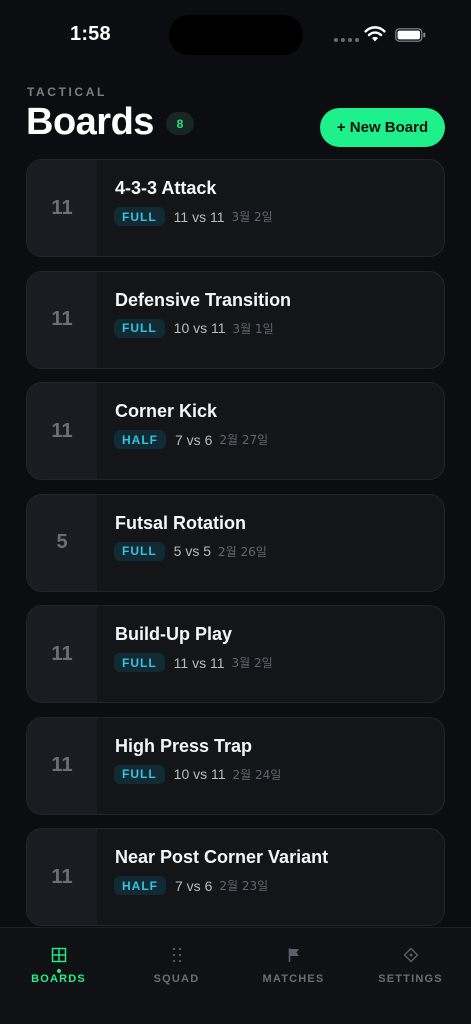 This screenshot has height=1024, width=471. I want to click on tab-label: SQUAD, so click(176, 979).